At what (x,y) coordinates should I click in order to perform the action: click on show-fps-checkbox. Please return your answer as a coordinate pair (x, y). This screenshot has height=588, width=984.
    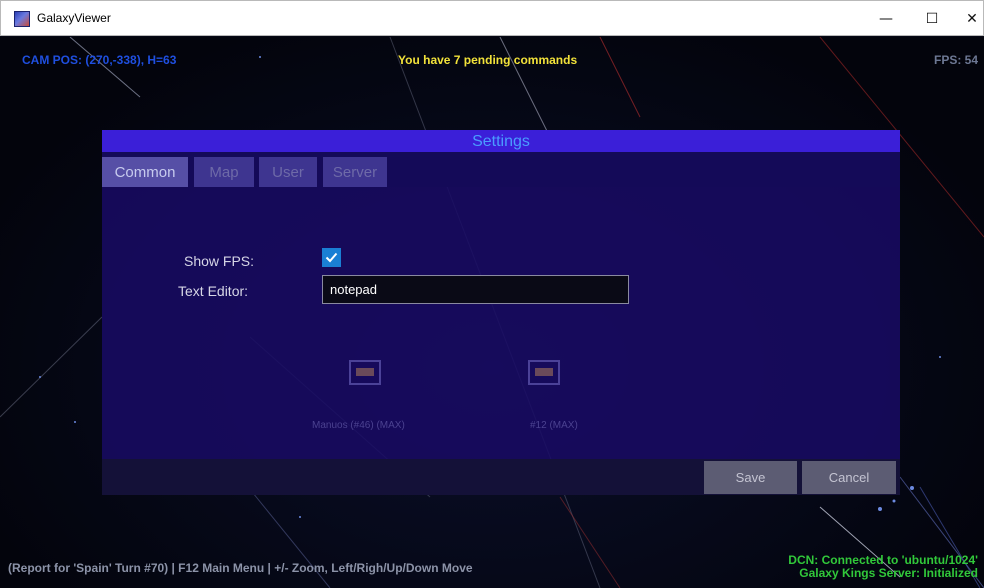
    Looking at the image, I should click on (331, 257).